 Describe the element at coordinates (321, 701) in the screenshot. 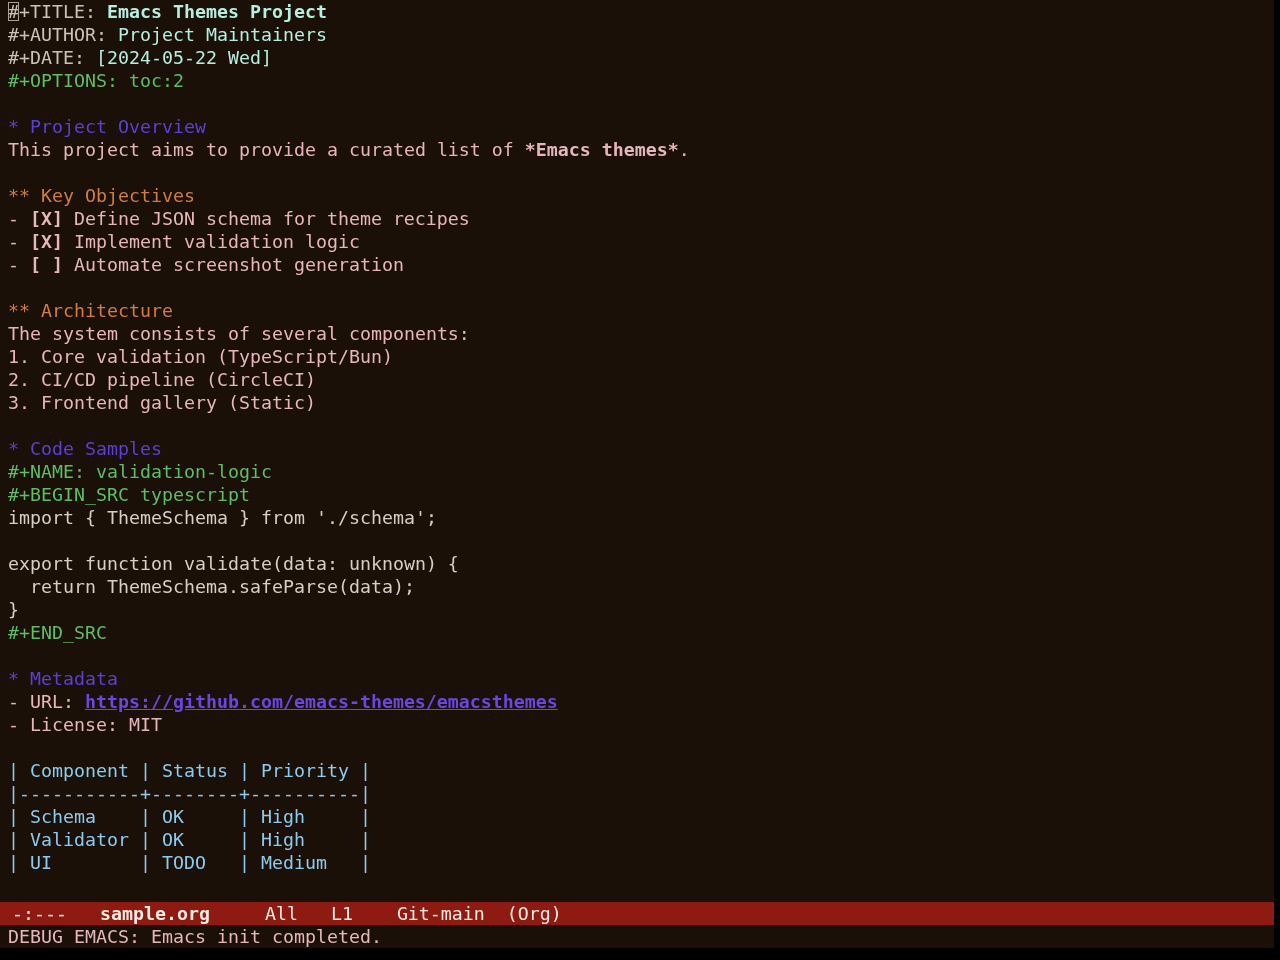

I see `url-link: https://github.com/emacs-themes/emacsthemes` at that location.